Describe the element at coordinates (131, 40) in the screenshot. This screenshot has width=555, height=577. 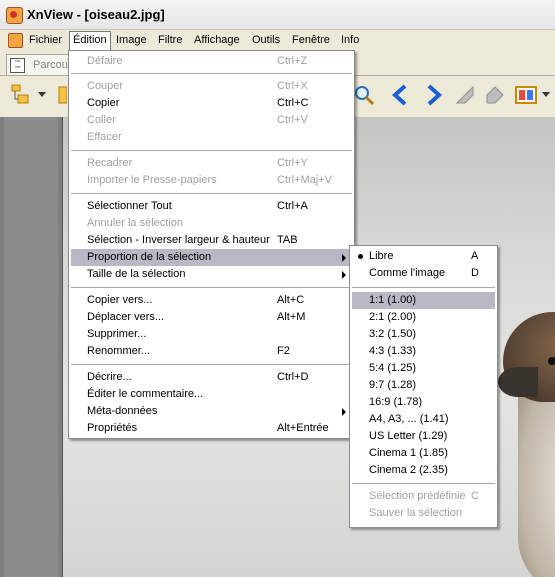
I see `menu-image: Image` at that location.